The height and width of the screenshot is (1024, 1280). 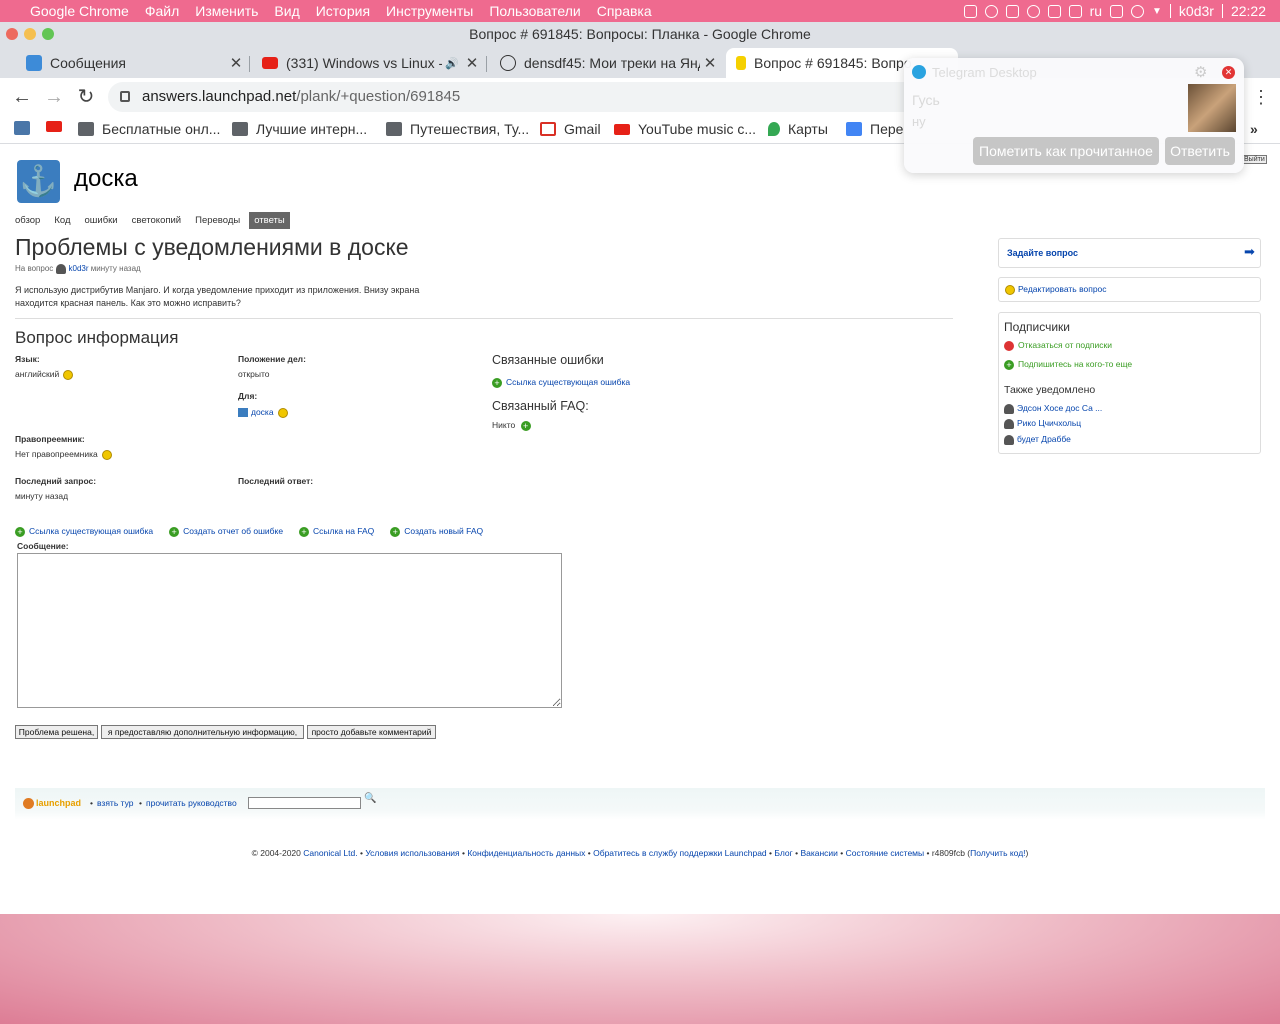 What do you see at coordinates (106, 179) in the screenshot?
I see `project-name: доска` at bounding box center [106, 179].